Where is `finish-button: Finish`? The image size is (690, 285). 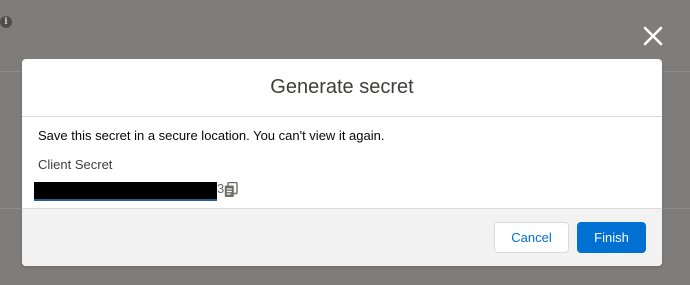 finish-button: Finish is located at coordinates (611, 237).